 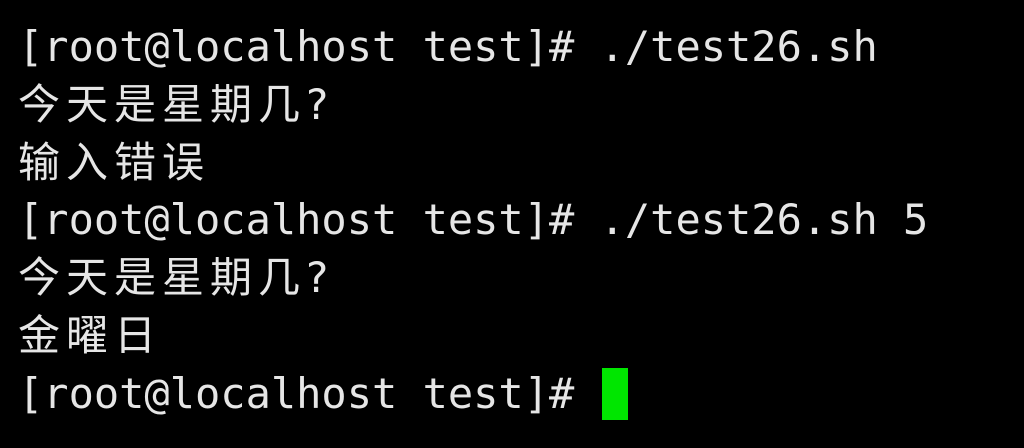 What do you see at coordinates (114, 162) in the screenshot?
I see `terminal-line-output: 输入错误` at bounding box center [114, 162].